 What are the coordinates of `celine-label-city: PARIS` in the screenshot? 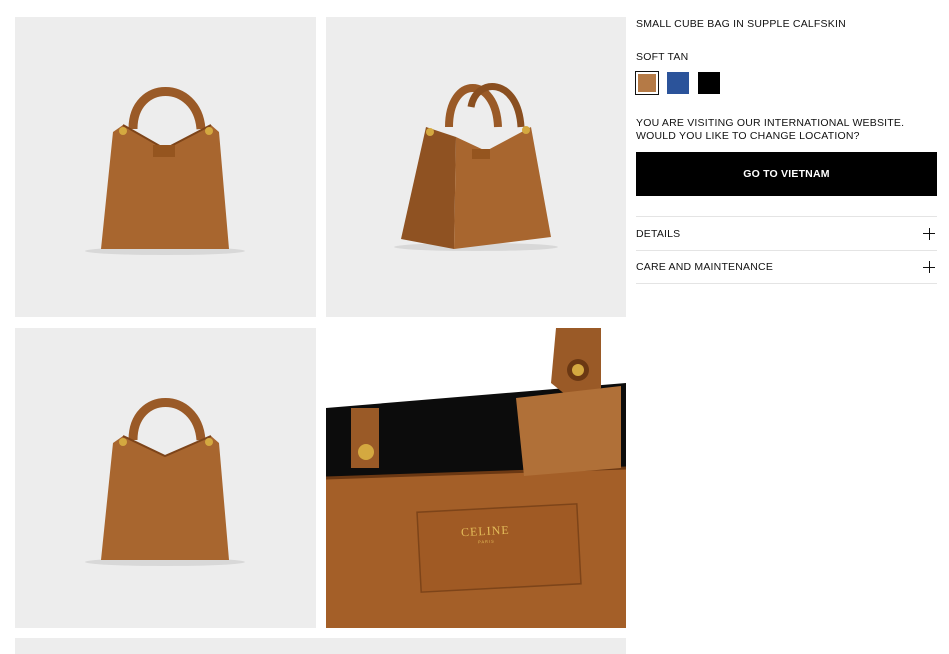 It's located at (486, 541).